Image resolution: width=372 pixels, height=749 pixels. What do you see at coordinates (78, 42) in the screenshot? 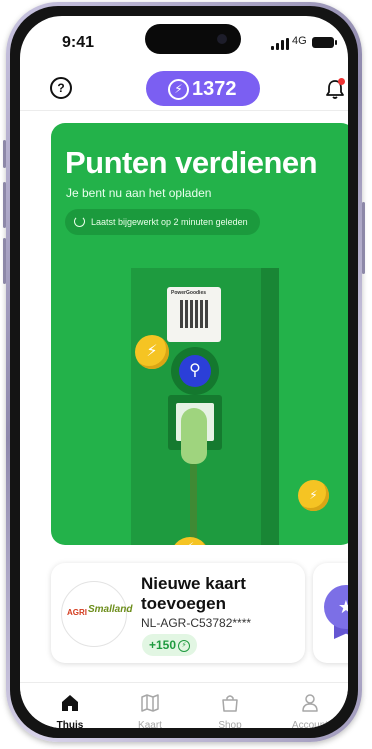
I see `status-time: 9:41` at bounding box center [78, 42].